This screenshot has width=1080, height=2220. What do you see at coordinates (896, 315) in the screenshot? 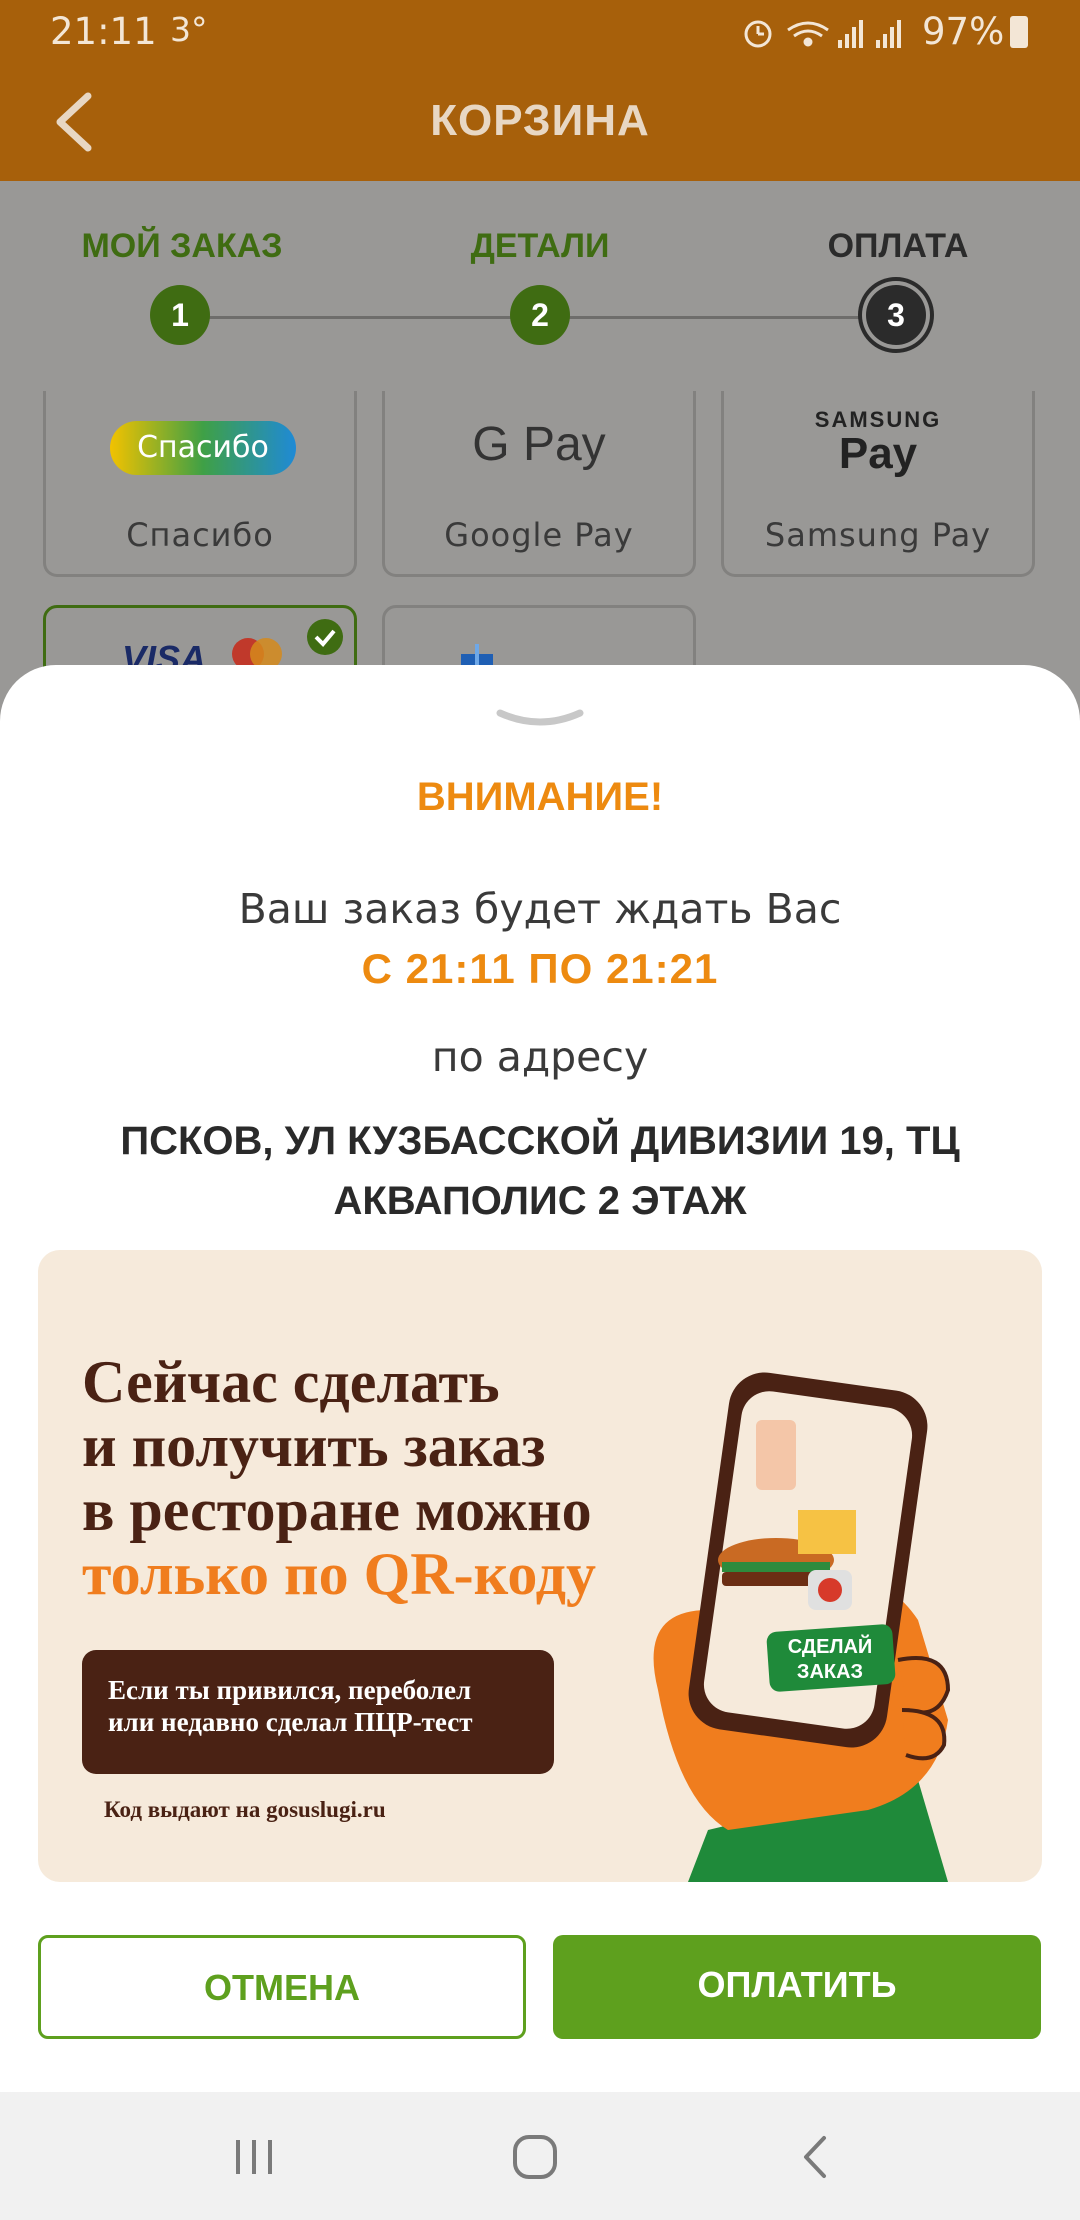
I see `step-circle-3: 3` at bounding box center [896, 315].